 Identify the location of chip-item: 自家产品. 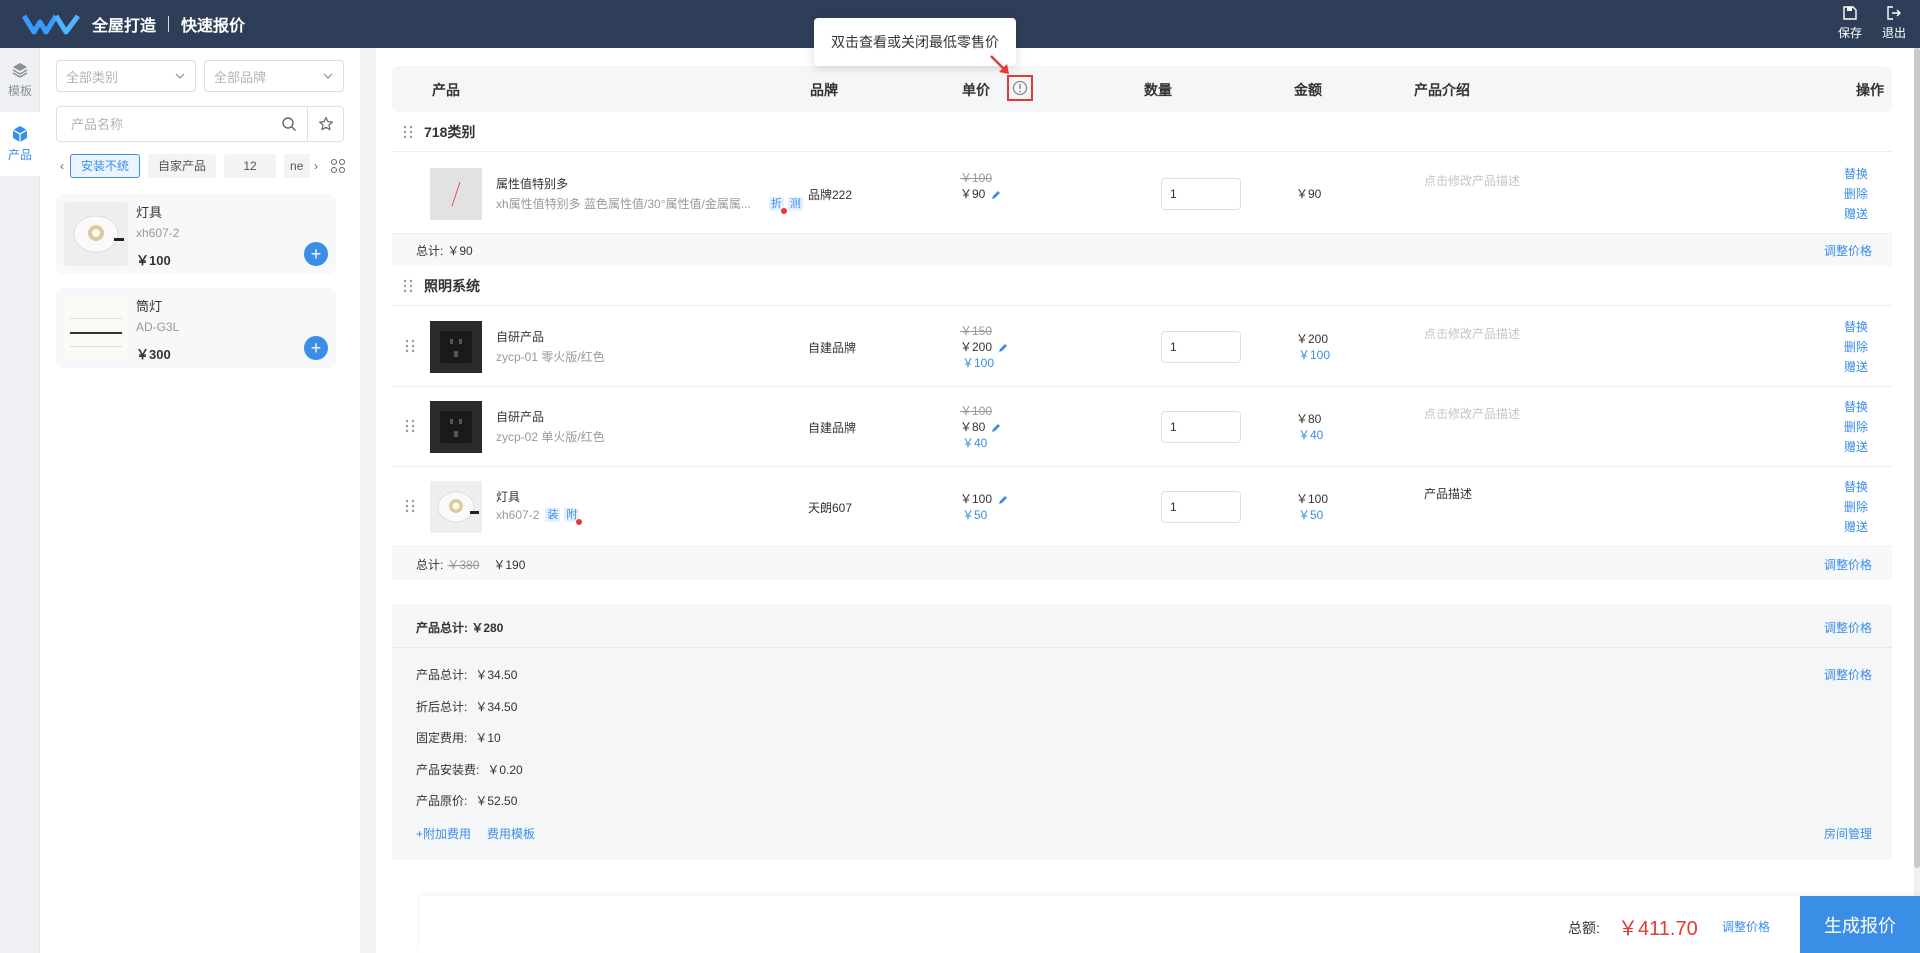
(182, 166).